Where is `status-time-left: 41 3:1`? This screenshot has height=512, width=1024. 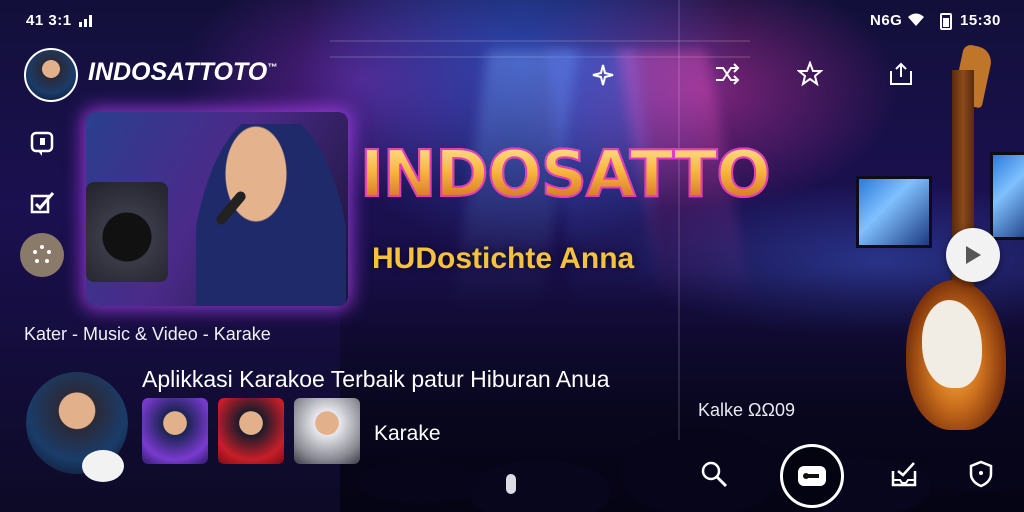
status-time-left: 41 3:1 is located at coordinates (49, 20).